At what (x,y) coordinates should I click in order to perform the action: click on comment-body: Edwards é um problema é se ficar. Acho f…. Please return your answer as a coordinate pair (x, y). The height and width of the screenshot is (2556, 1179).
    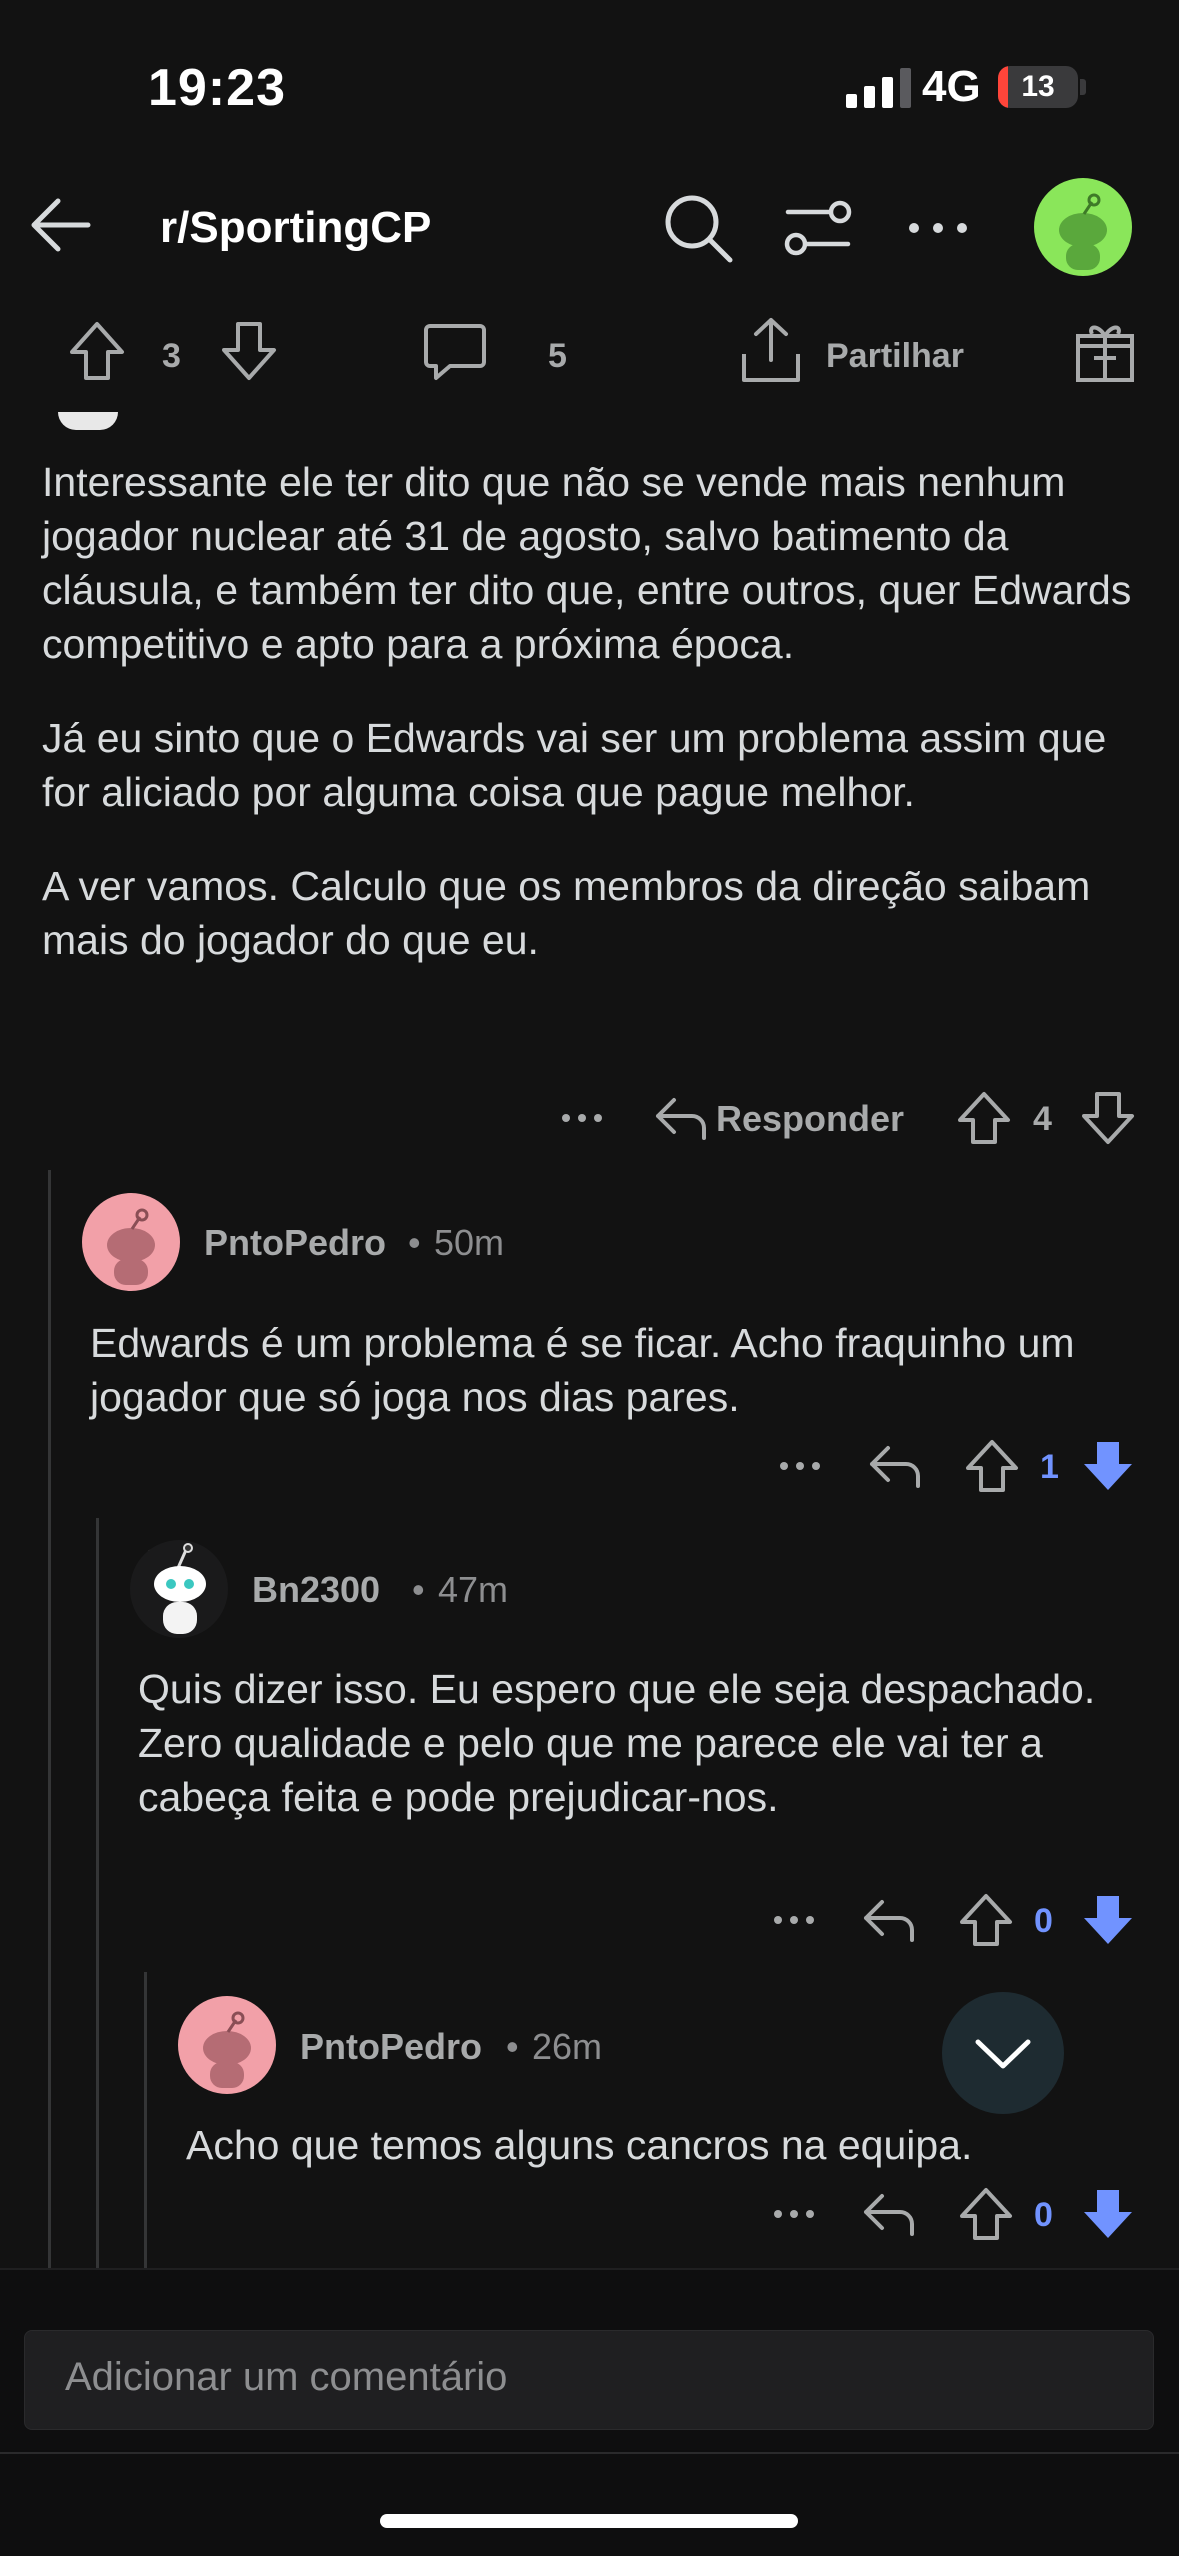
    Looking at the image, I should click on (582, 1370).